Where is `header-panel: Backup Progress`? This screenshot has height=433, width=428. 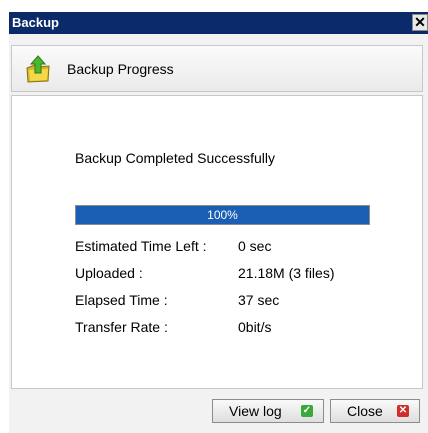 header-panel: Backup Progress is located at coordinates (217, 68).